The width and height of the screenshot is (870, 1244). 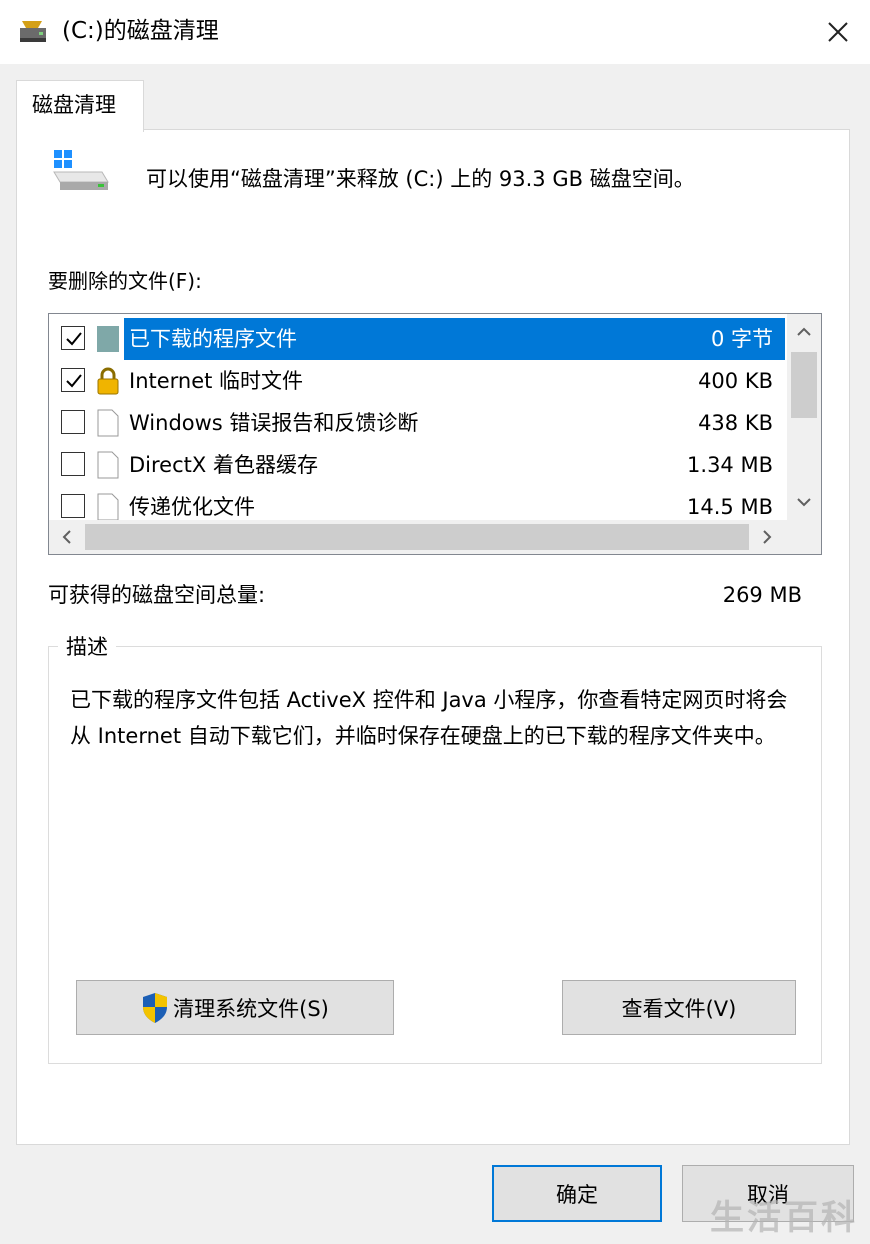 I want to click on chevron-right-icon, so click(x=767, y=537).